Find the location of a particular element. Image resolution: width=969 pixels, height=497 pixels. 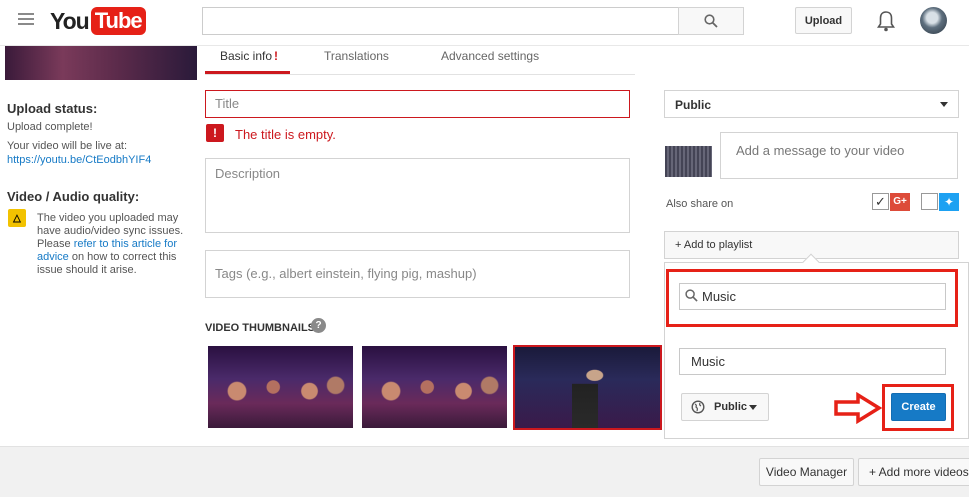

create-playlist-button: Create is located at coordinates (918, 407).